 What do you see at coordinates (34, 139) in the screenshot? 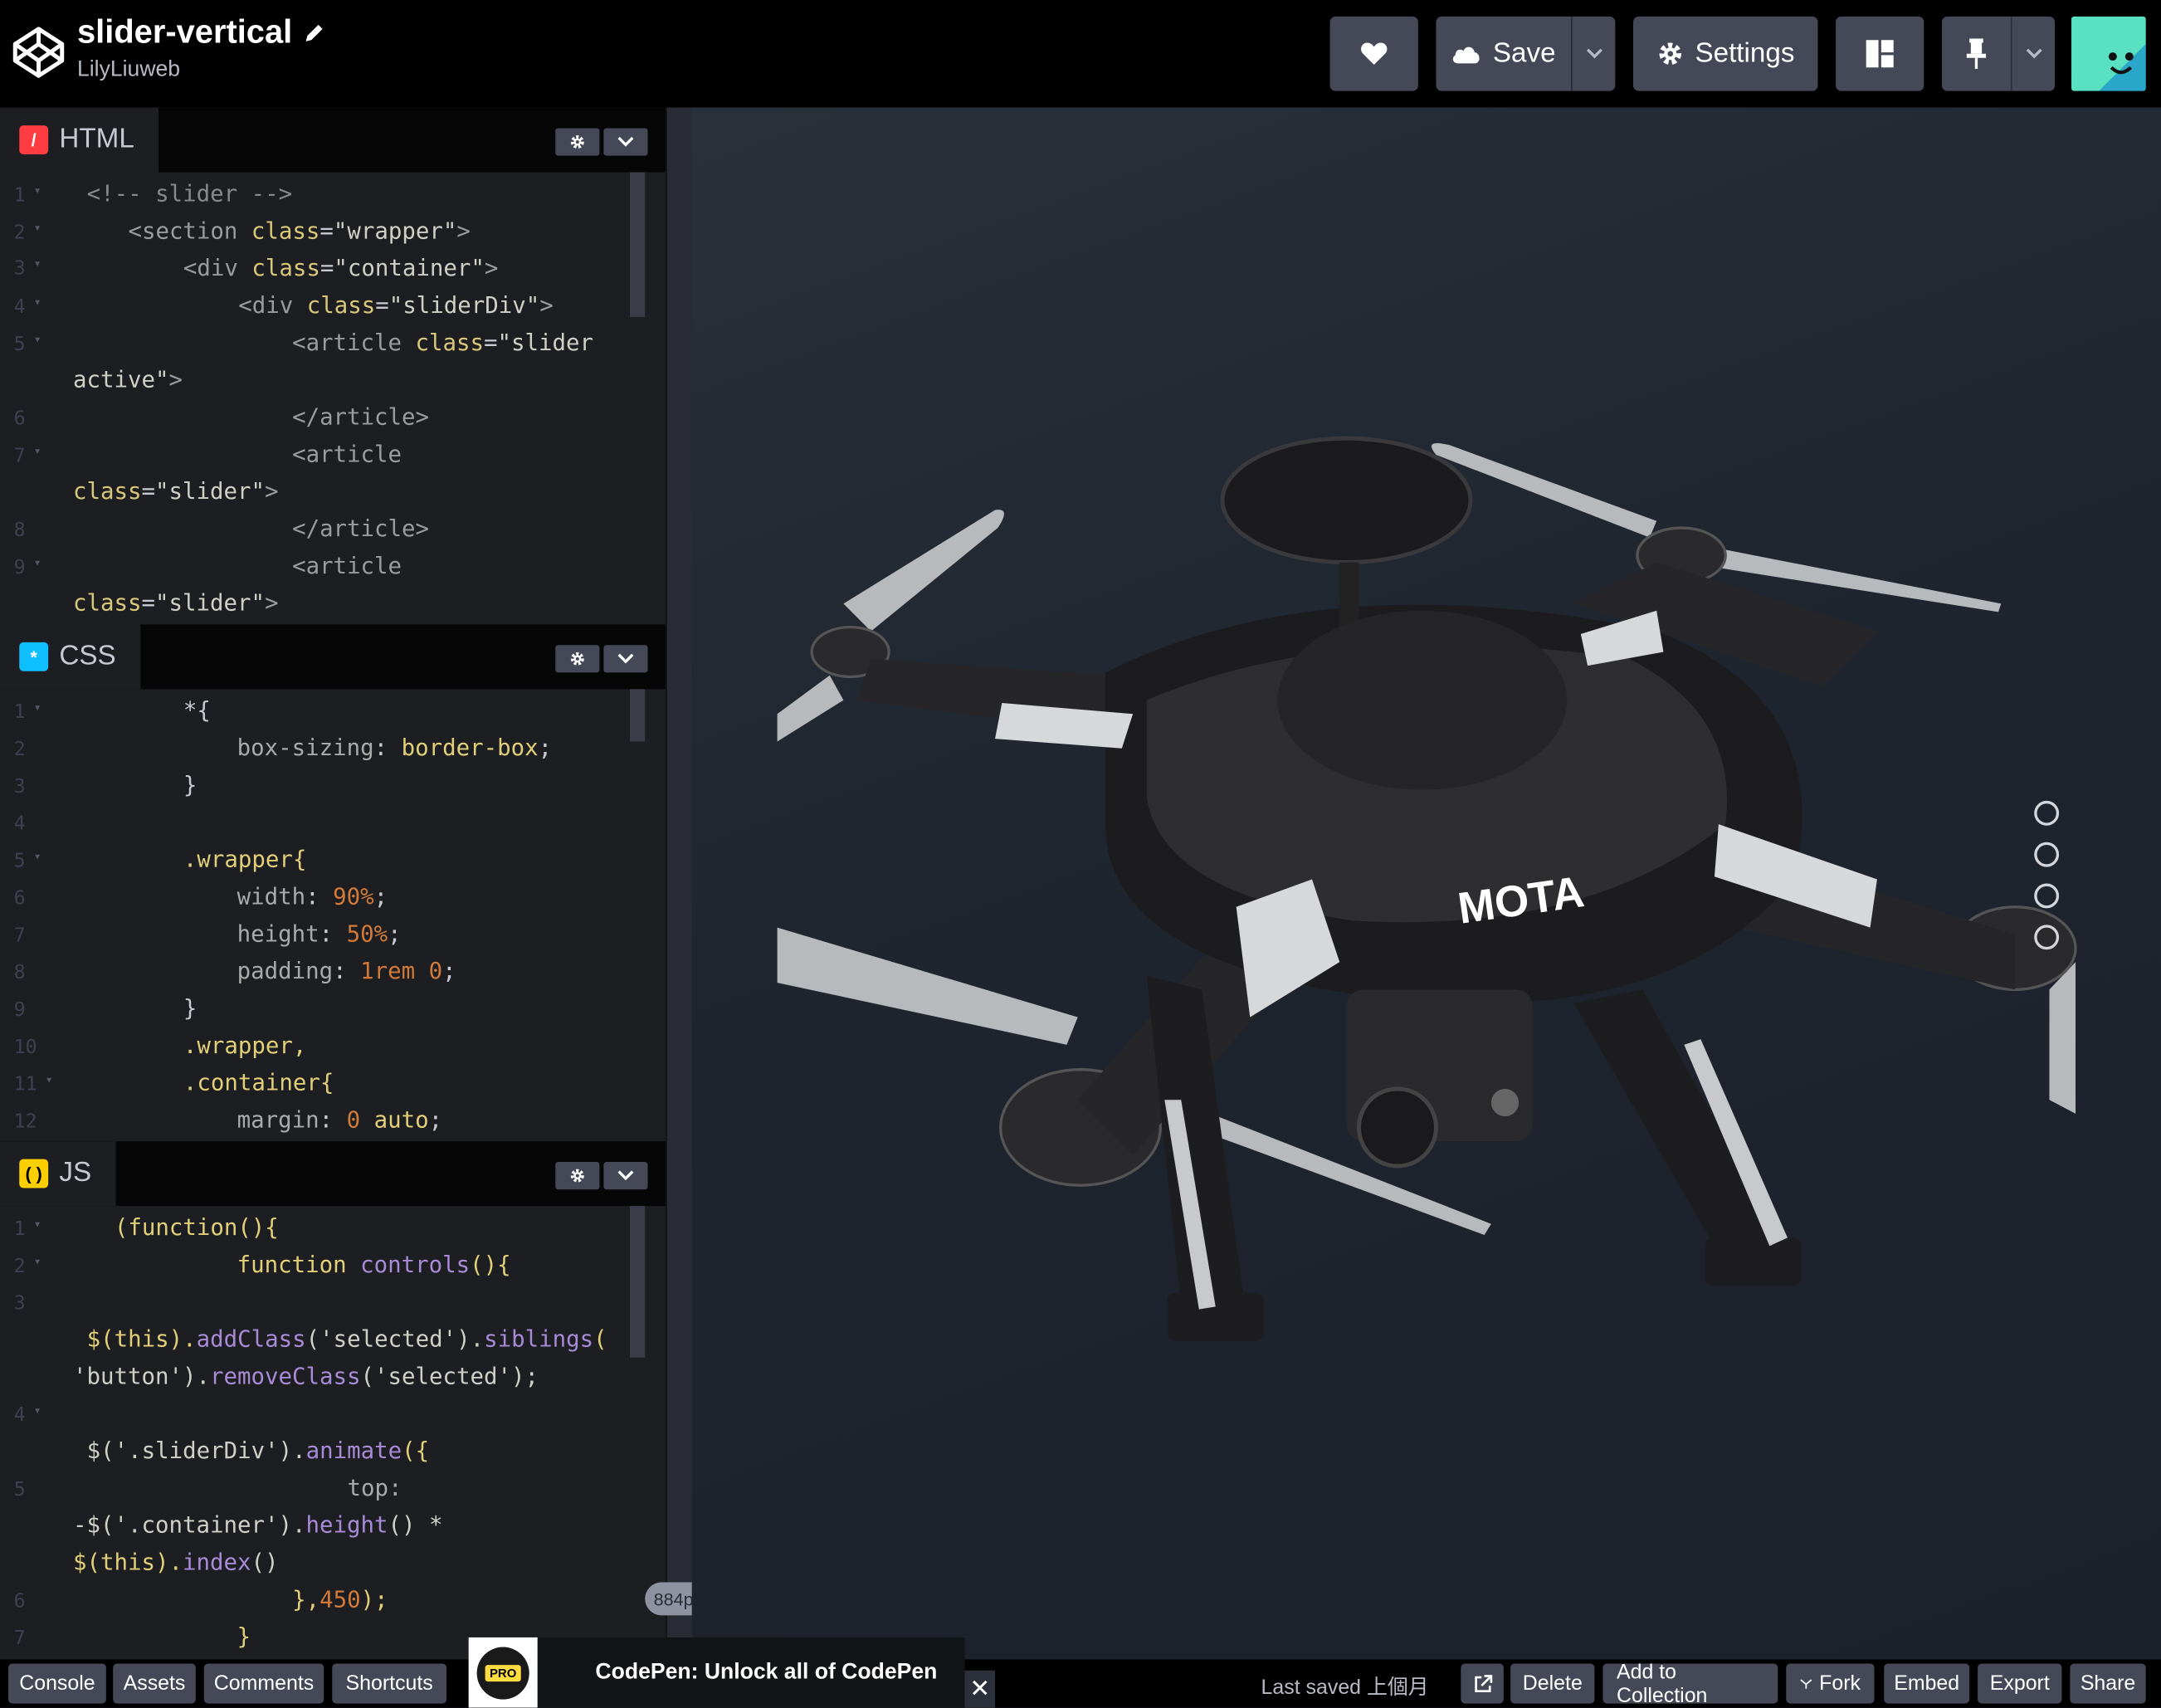
I see `html-badge-icon: /` at bounding box center [34, 139].